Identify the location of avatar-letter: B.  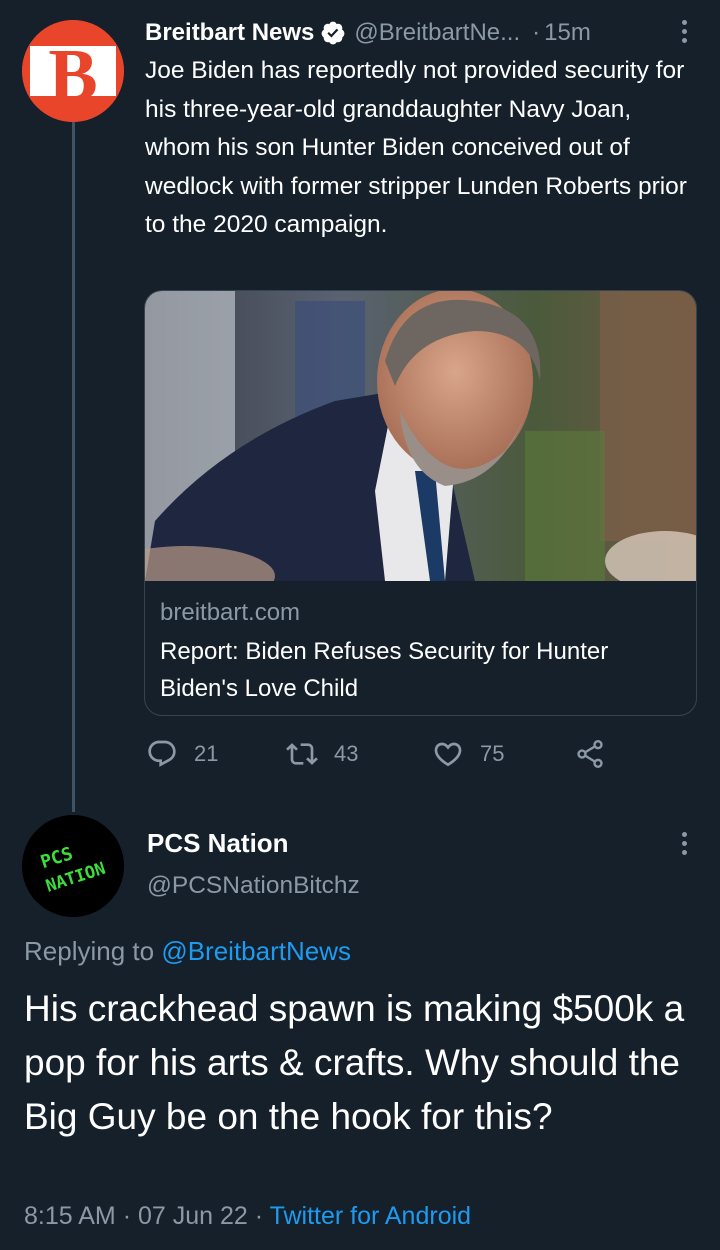
(72, 76).